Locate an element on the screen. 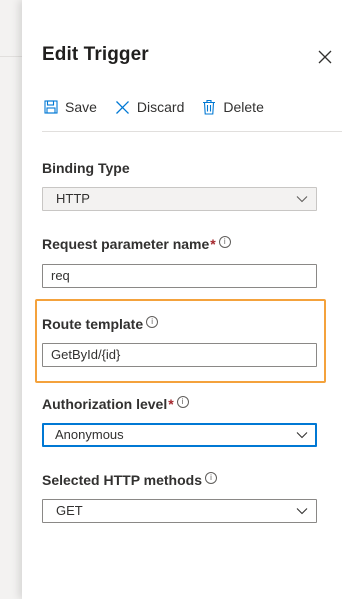 This screenshot has width=351, height=599. http-methods-dropdown: GET is located at coordinates (179, 511).